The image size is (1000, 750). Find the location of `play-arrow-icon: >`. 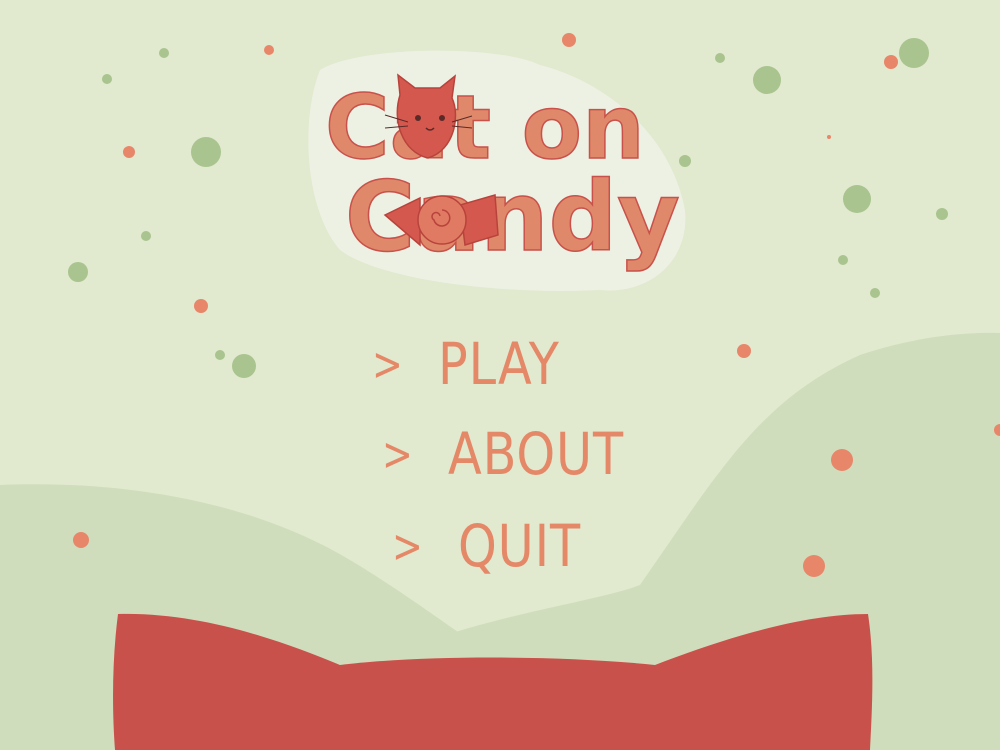

play-arrow-icon: > is located at coordinates (387, 364).